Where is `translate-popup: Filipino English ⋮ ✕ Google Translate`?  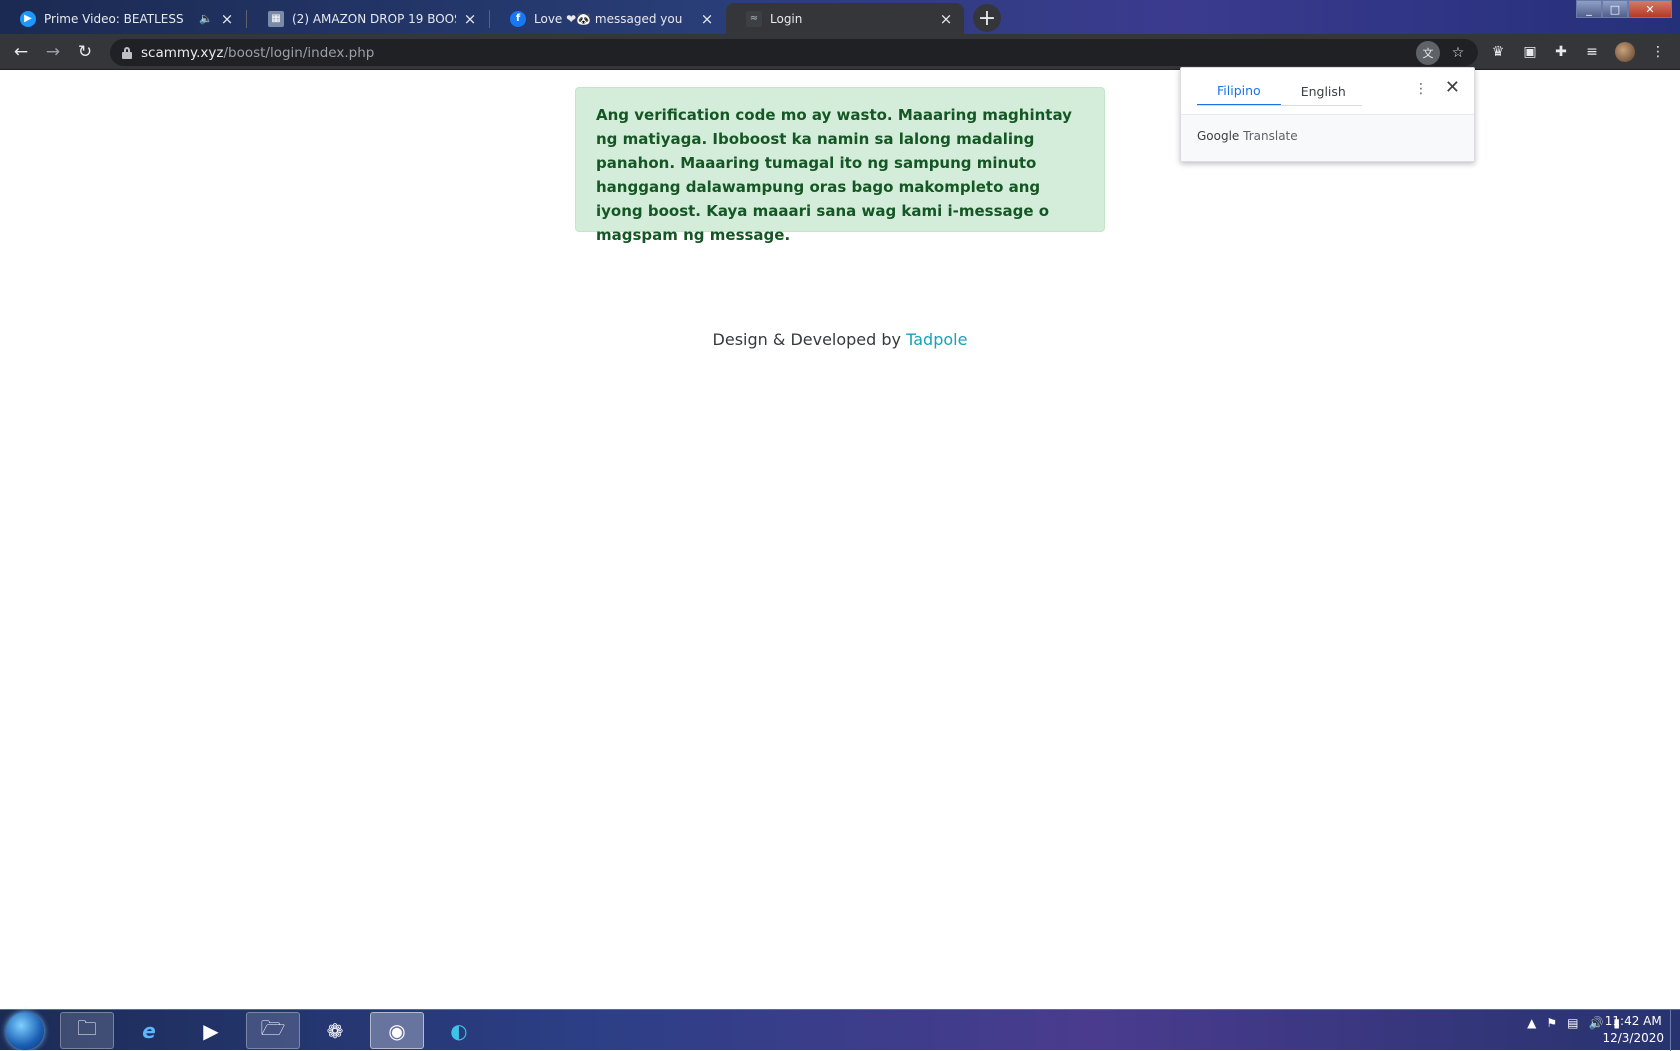 translate-popup: Filipino English ⋮ ✕ Google Translate is located at coordinates (1327, 114).